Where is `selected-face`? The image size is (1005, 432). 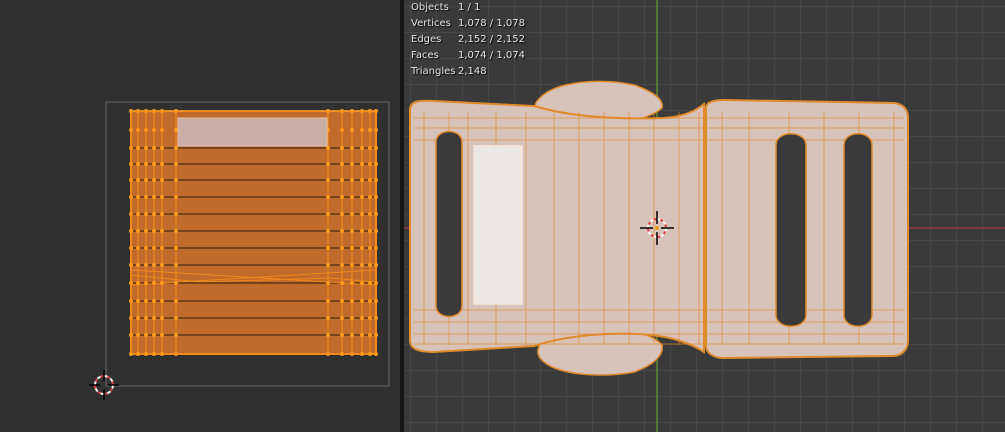
selected-face is located at coordinates (498, 225).